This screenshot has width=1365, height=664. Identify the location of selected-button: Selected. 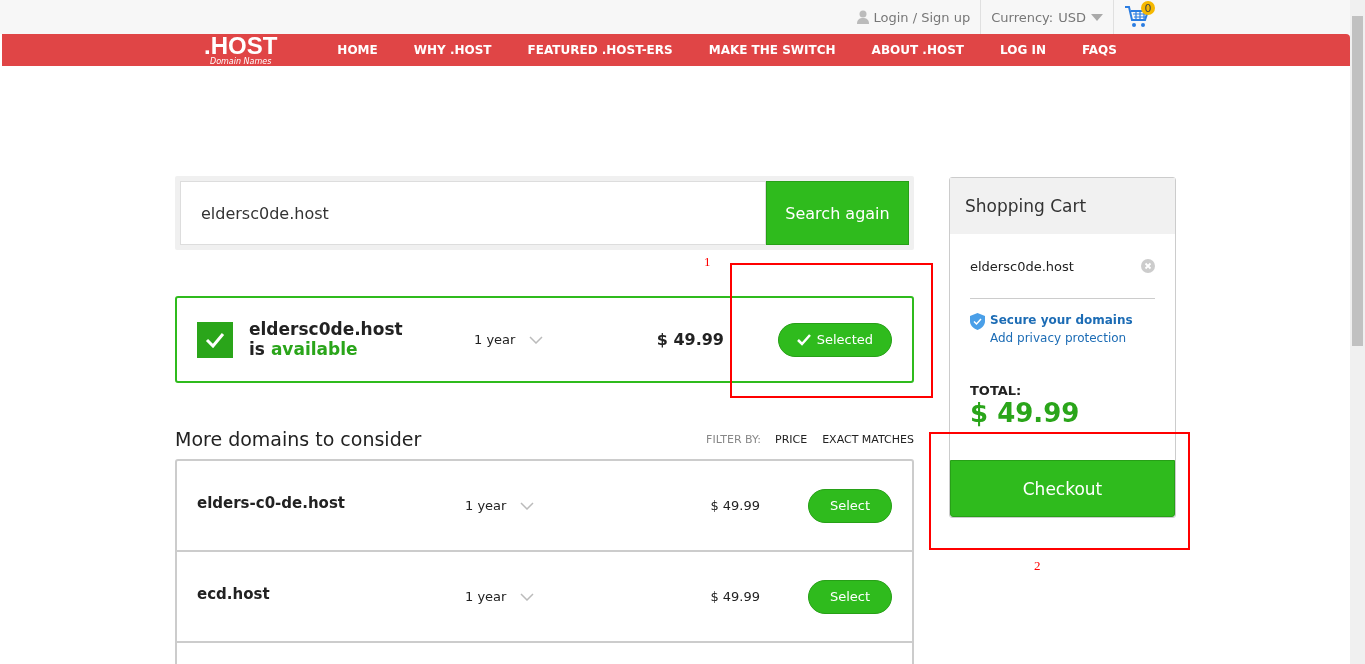
(834, 339).